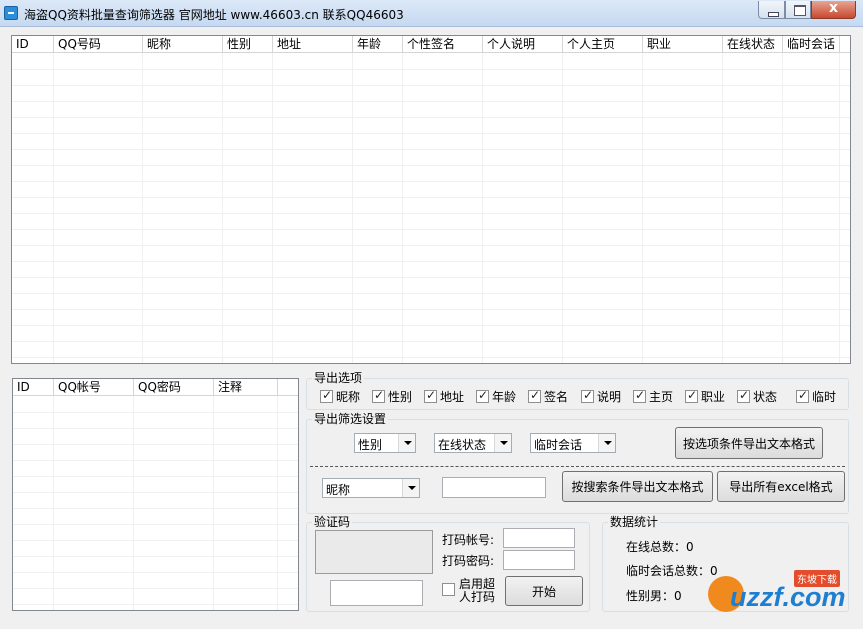  I want to click on export-option-label: 主页, so click(661, 397).